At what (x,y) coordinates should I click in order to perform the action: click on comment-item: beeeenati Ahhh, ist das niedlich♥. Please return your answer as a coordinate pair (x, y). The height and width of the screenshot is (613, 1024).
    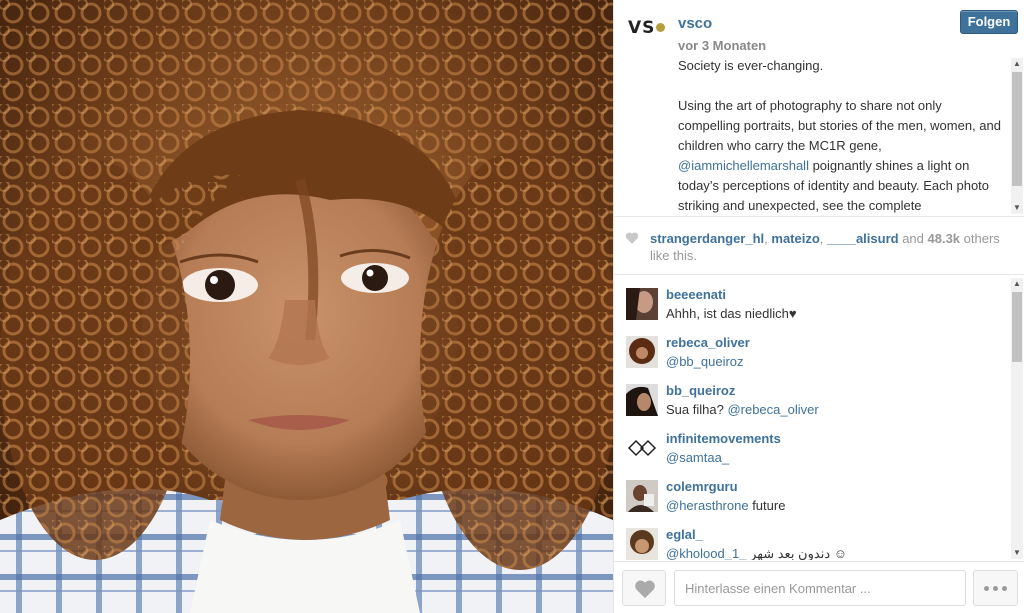
    Looking at the image, I should click on (813, 302).